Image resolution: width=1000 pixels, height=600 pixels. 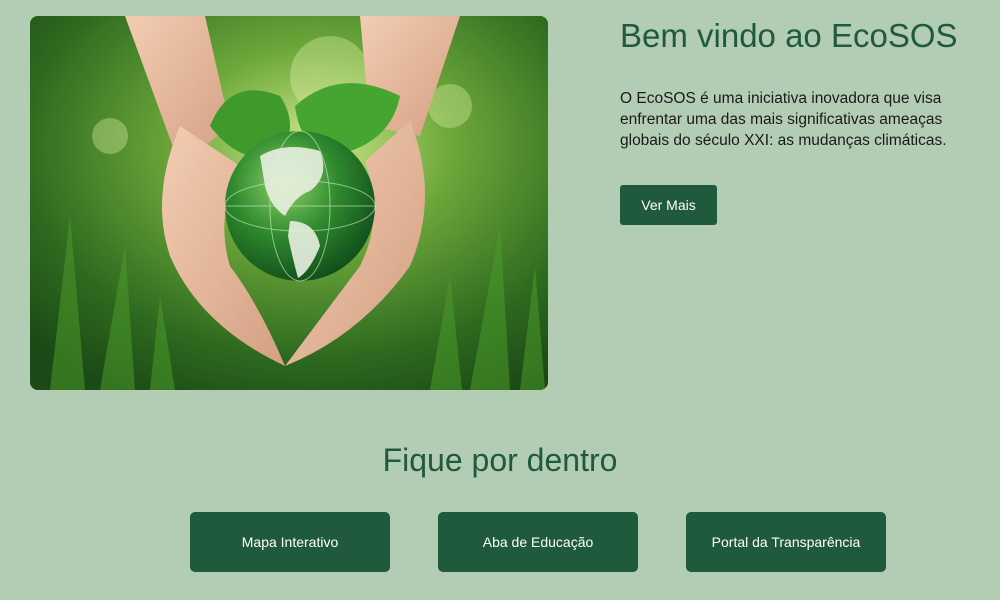 What do you see at coordinates (290, 542) in the screenshot?
I see `interactive-map-button: Mapa Interativo` at bounding box center [290, 542].